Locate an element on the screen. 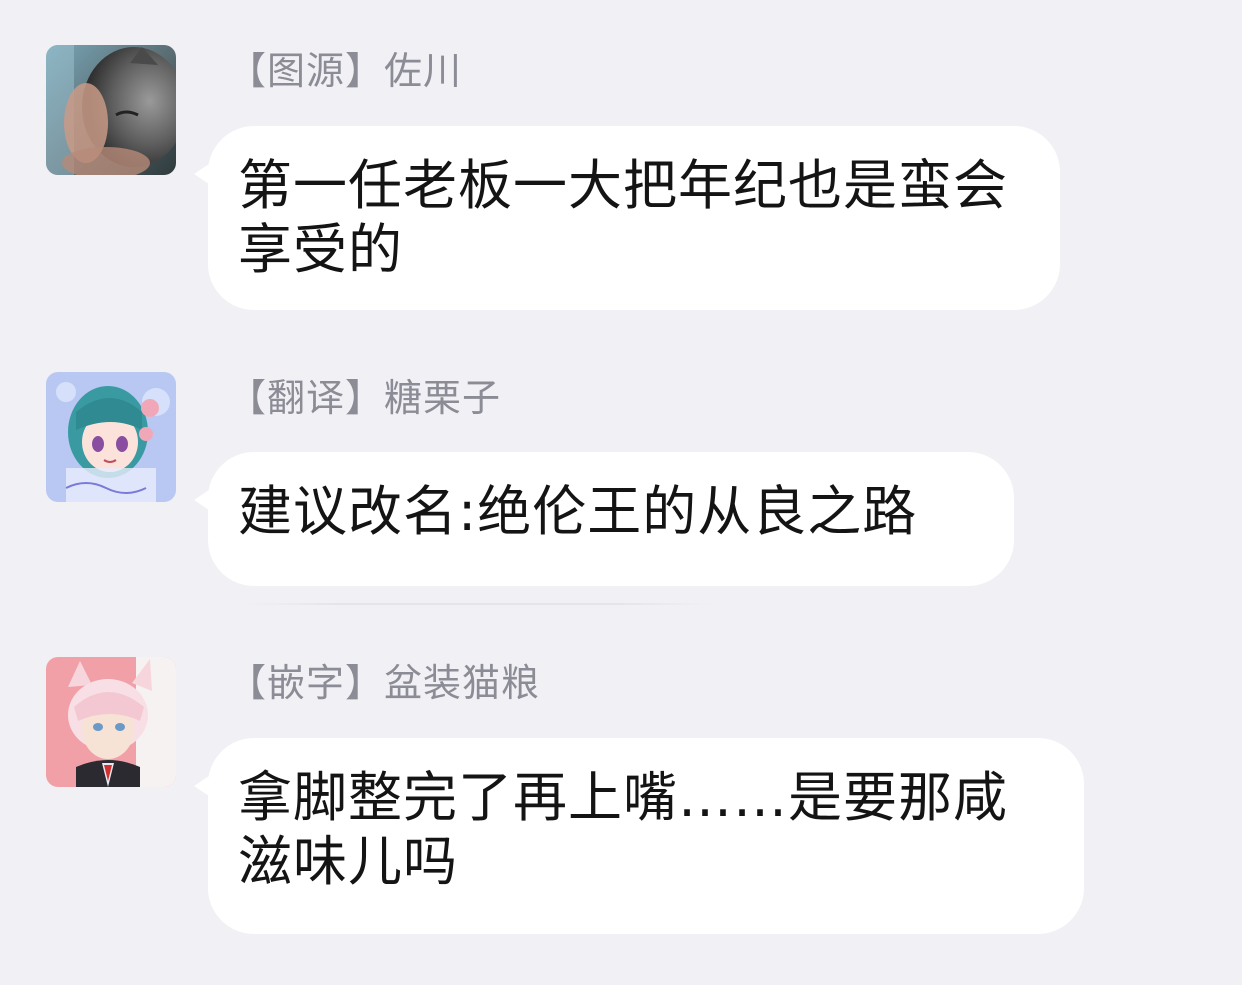 This screenshot has width=1242, height=985. message-bubble: 拿脚整完了再上嘴……是要那咸滋味儿吗 is located at coordinates (639, 836).